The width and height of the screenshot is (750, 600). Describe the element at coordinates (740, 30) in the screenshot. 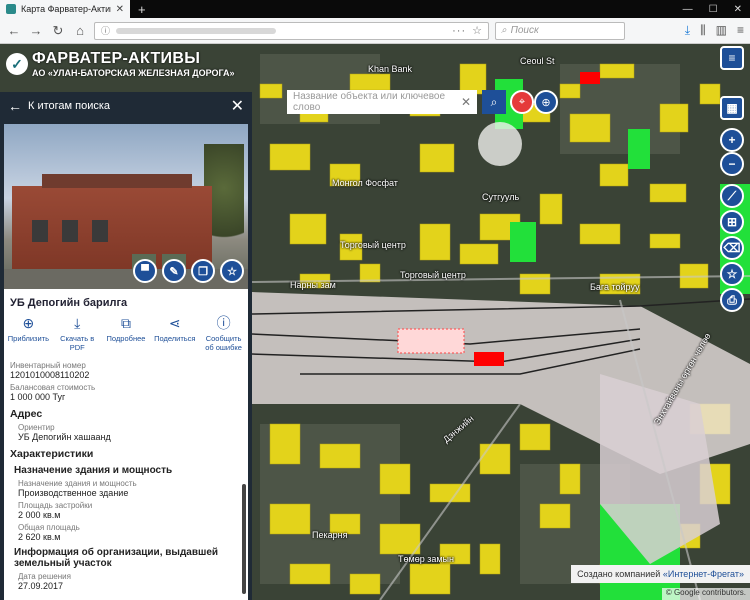

I see `menu-icon: ≡` at that location.